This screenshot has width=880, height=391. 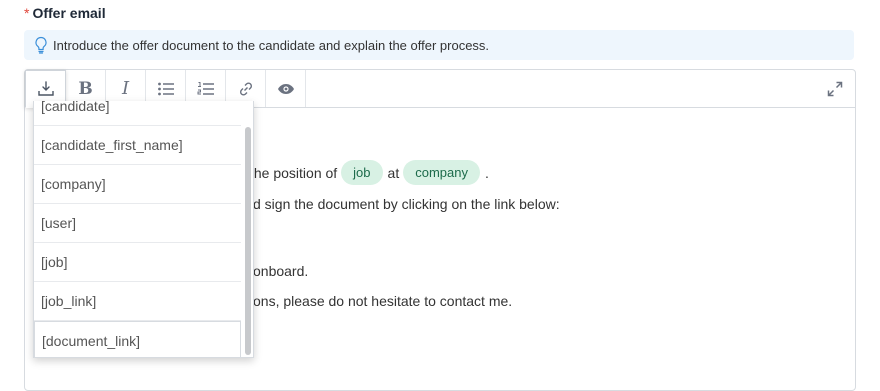 What do you see at coordinates (486, 172) in the screenshot?
I see `content-text: .` at bounding box center [486, 172].